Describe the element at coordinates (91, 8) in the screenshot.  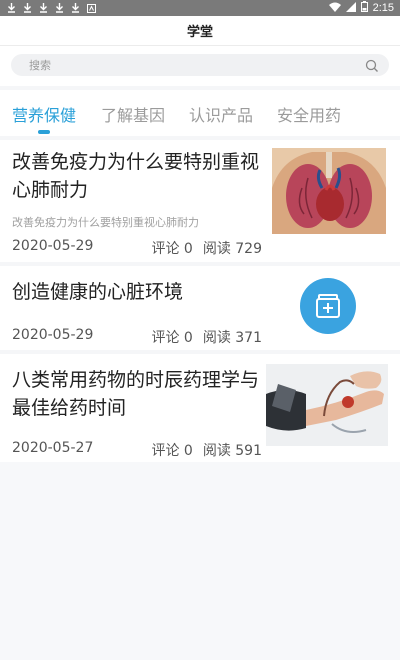
I see `app-icon` at that location.